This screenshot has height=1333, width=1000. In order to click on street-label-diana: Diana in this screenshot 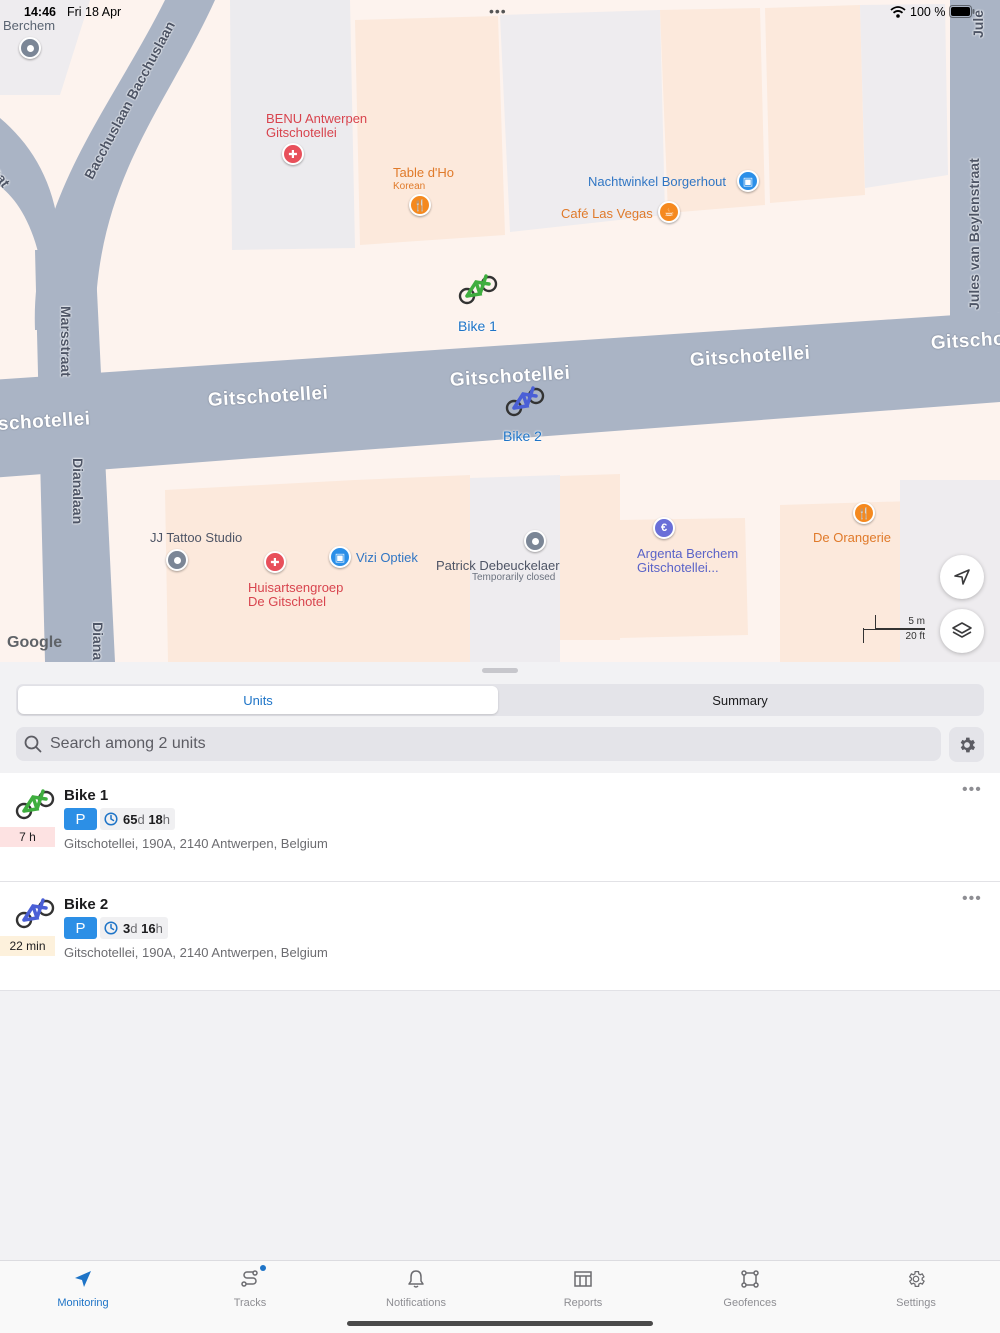, I will do `click(98, 641)`.